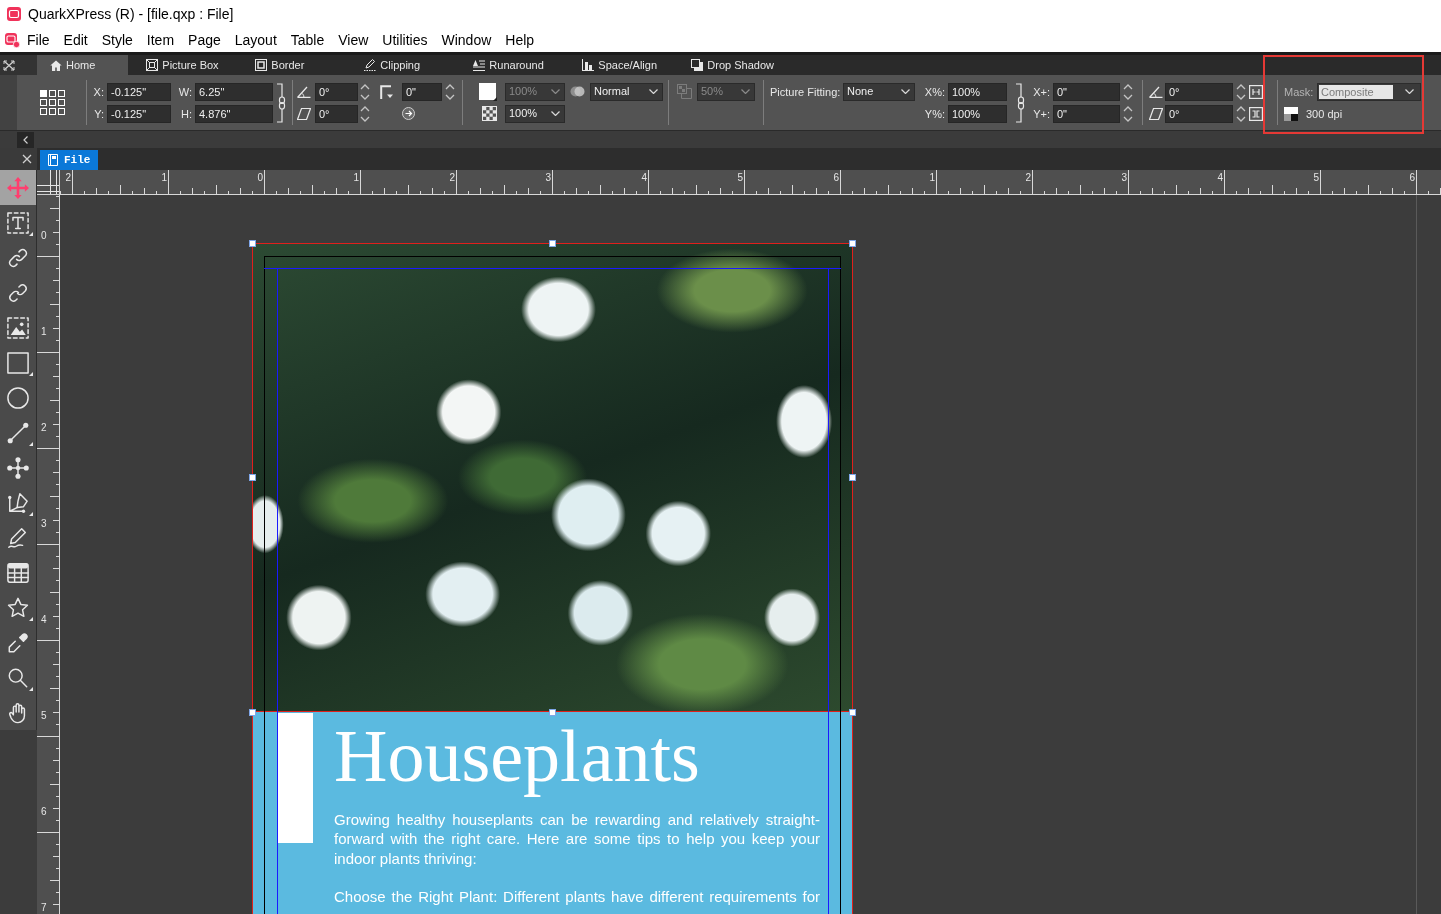 This screenshot has height=914, width=1441. What do you see at coordinates (408, 113) in the screenshot?
I see `arrow-circle-icon` at bounding box center [408, 113].